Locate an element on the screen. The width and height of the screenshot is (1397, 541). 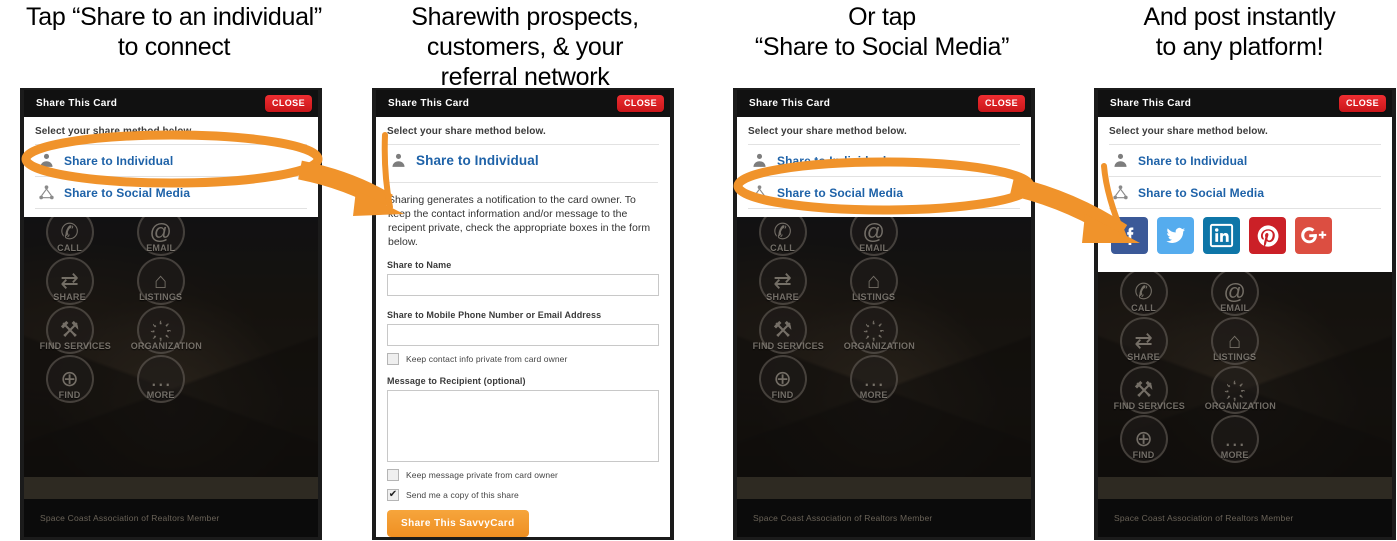
caption-line: And post instantly is located at coordinates (1239, 17).